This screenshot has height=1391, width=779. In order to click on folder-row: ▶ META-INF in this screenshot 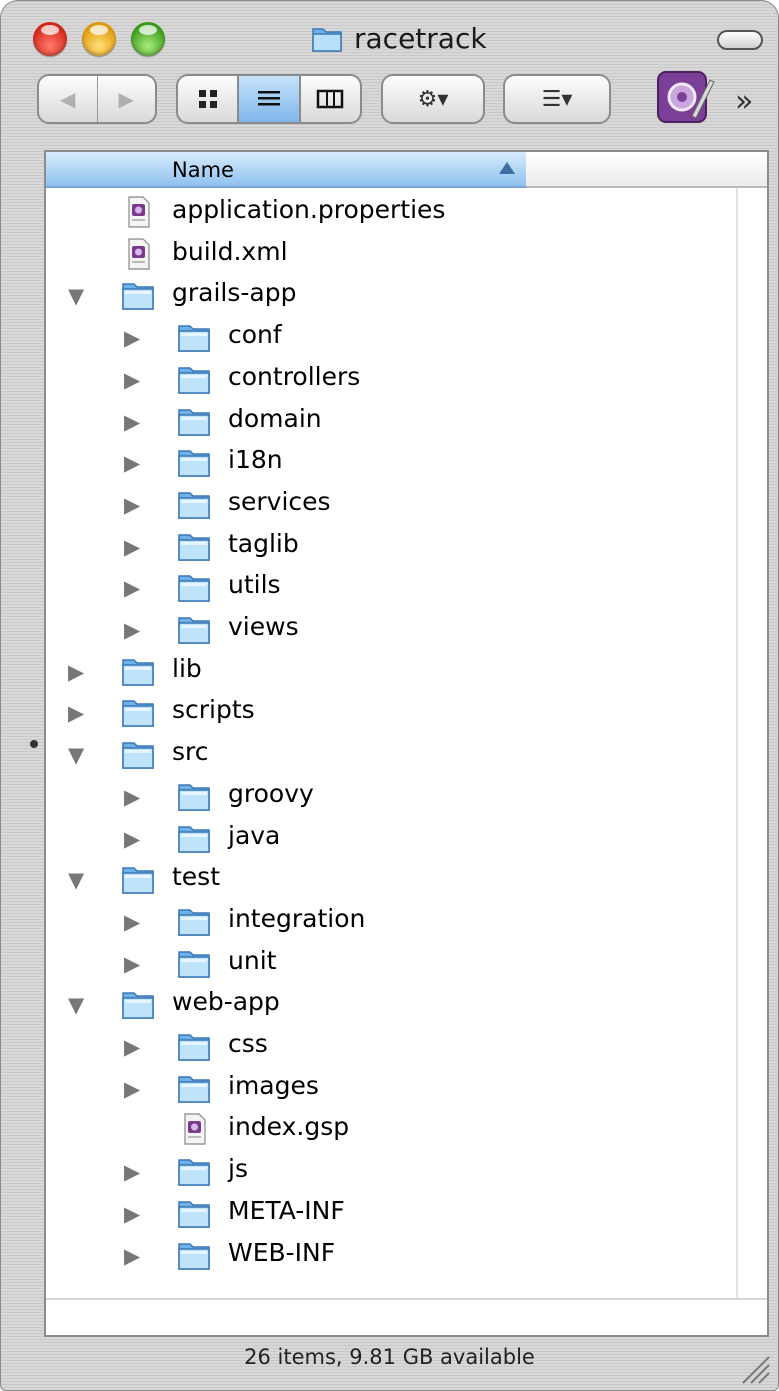, I will do `click(391, 1213)`.